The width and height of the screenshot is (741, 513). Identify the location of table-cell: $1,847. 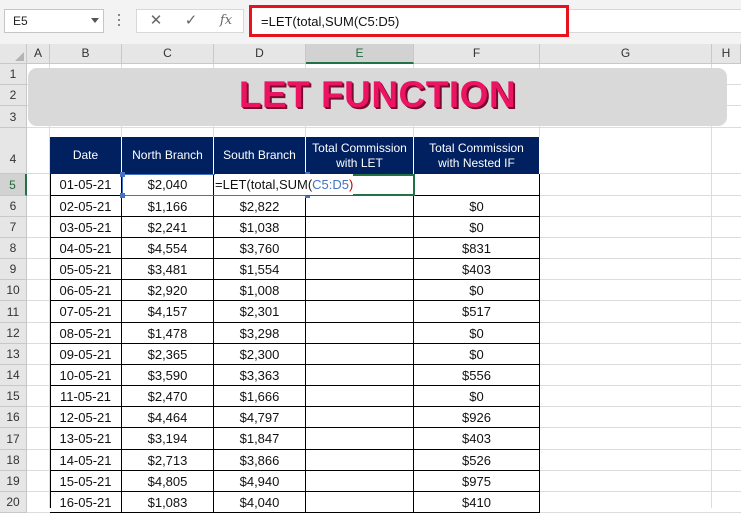
(260, 439).